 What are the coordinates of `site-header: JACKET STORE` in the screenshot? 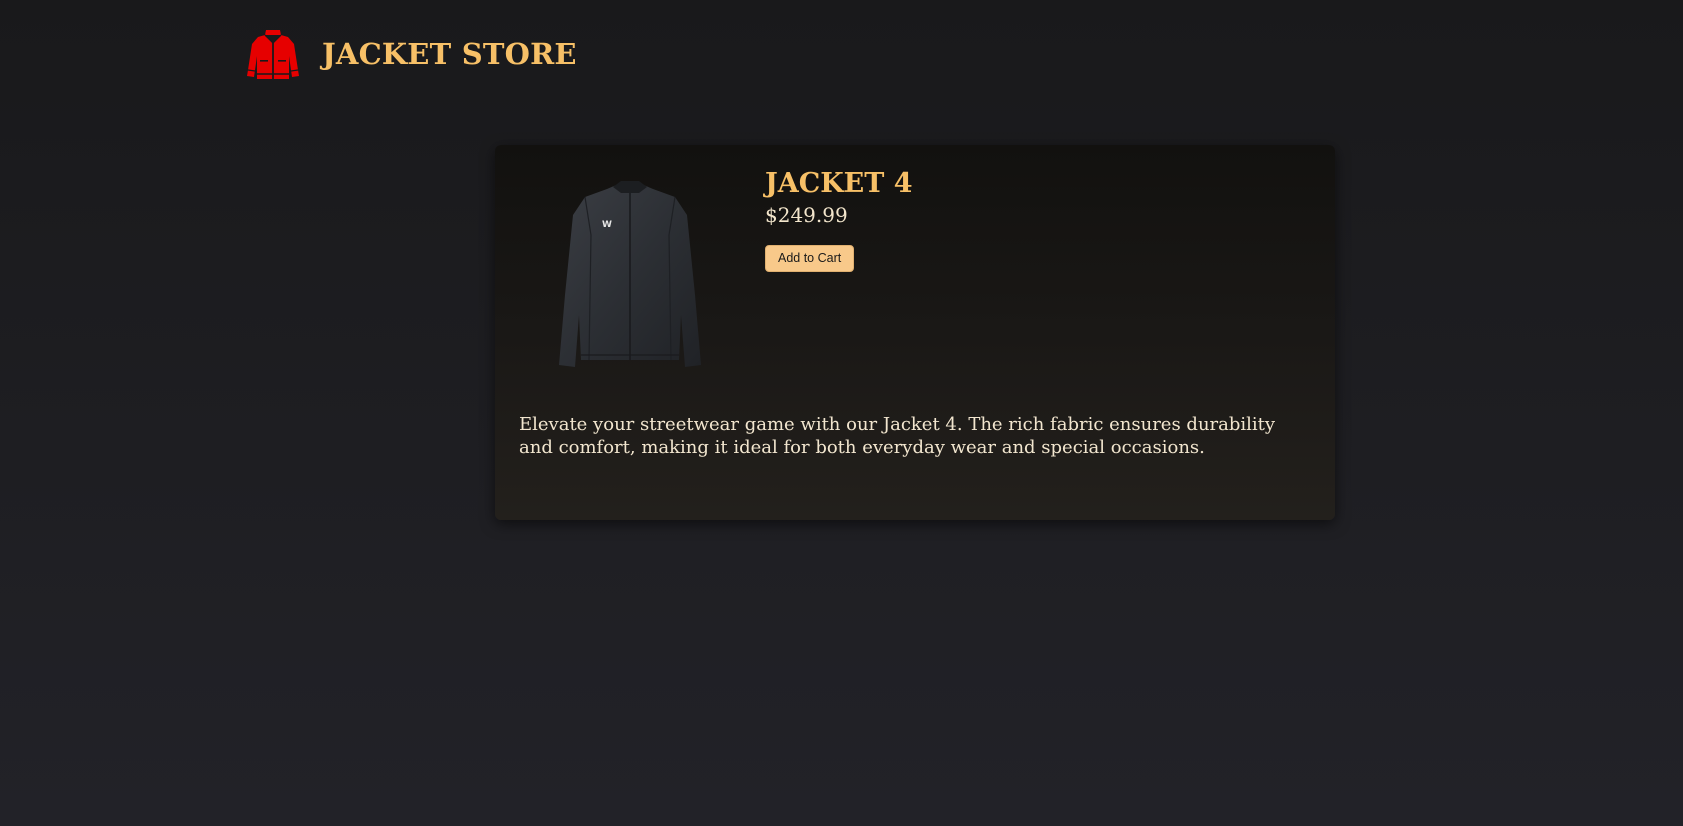 It's located at (410, 54).